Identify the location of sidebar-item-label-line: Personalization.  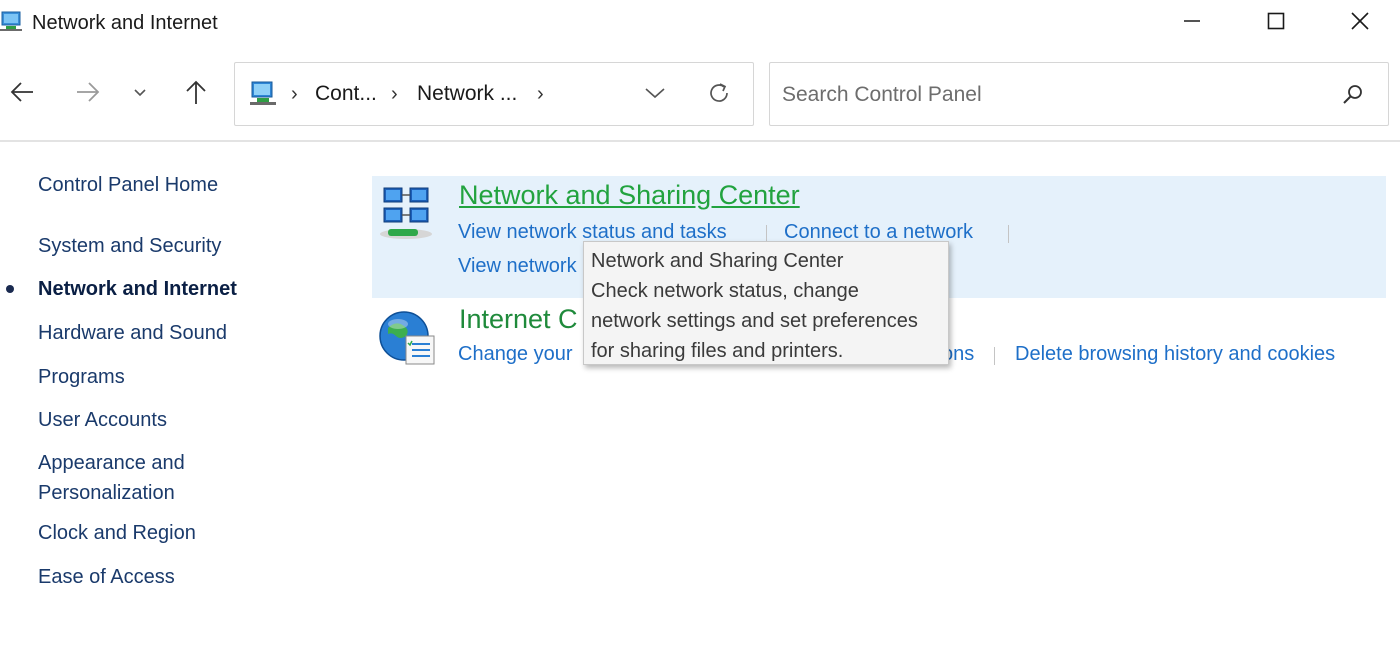
(106, 493).